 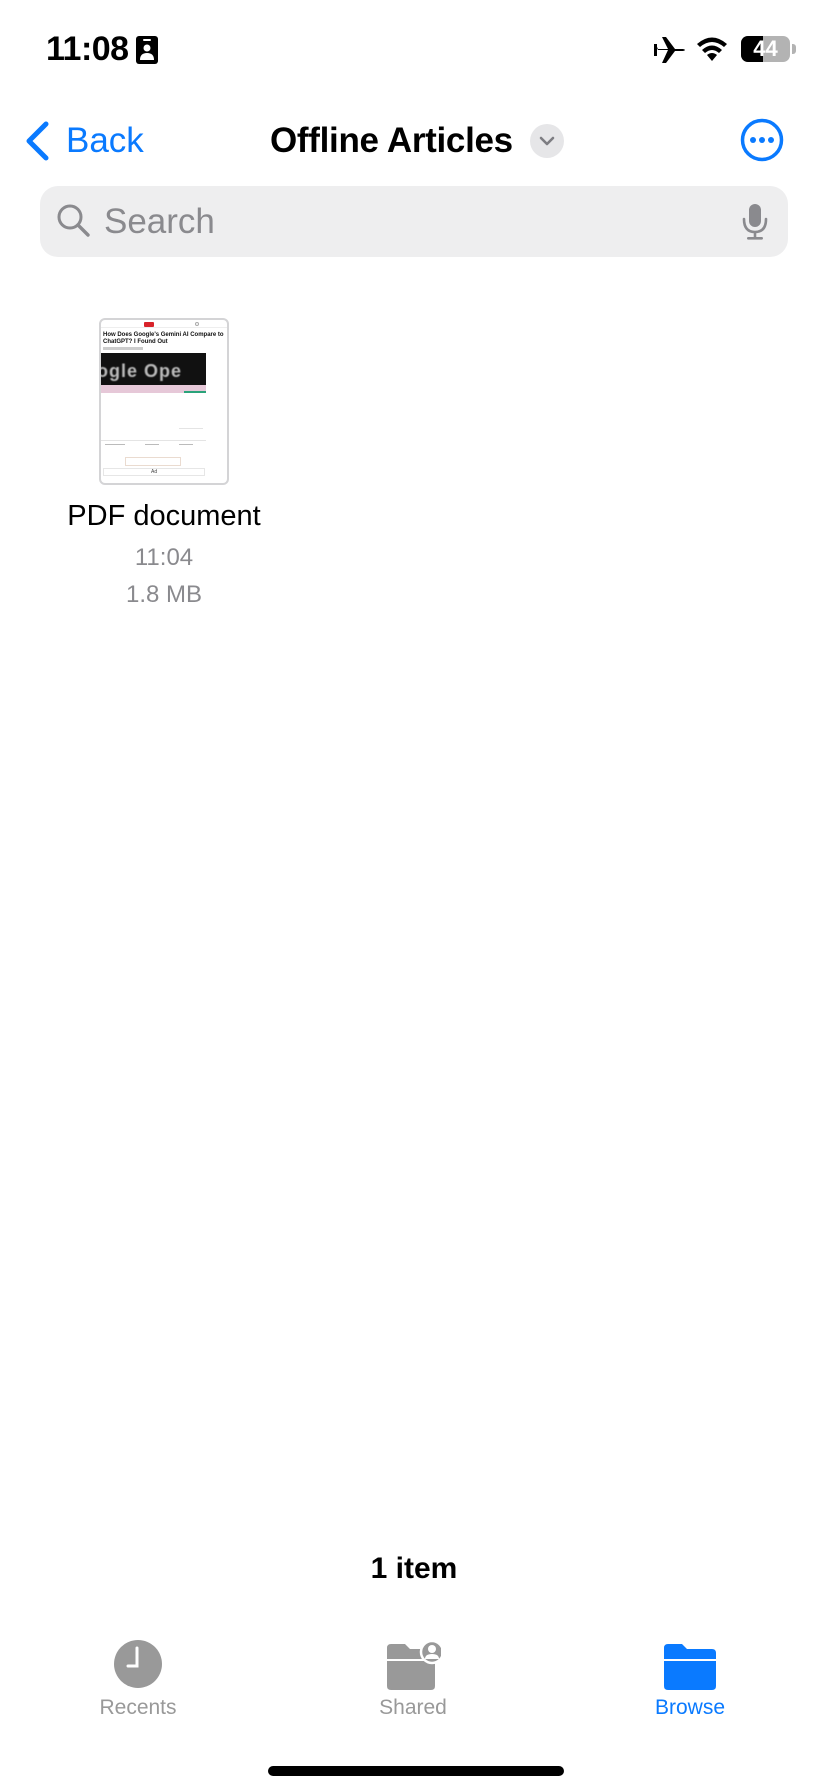 What do you see at coordinates (414, 1568) in the screenshot?
I see `item-count: 1 item` at bounding box center [414, 1568].